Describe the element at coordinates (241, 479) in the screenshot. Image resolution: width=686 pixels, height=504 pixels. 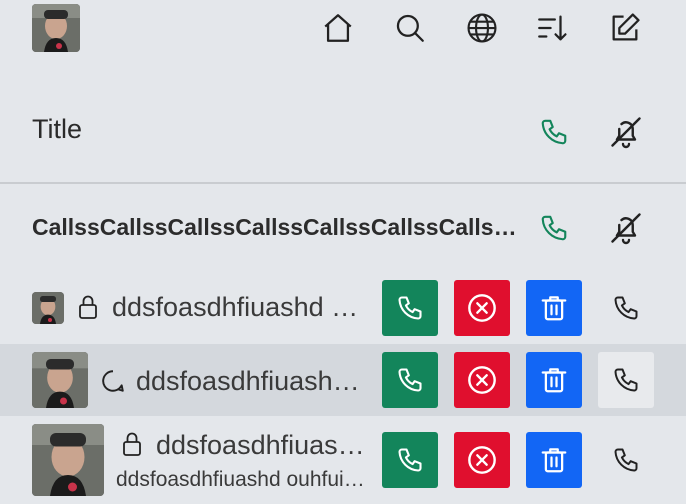
I see `list-item-subtitle: ddsfoasdhfiuashd ouhfuiasdhfiuahsdf` at that location.